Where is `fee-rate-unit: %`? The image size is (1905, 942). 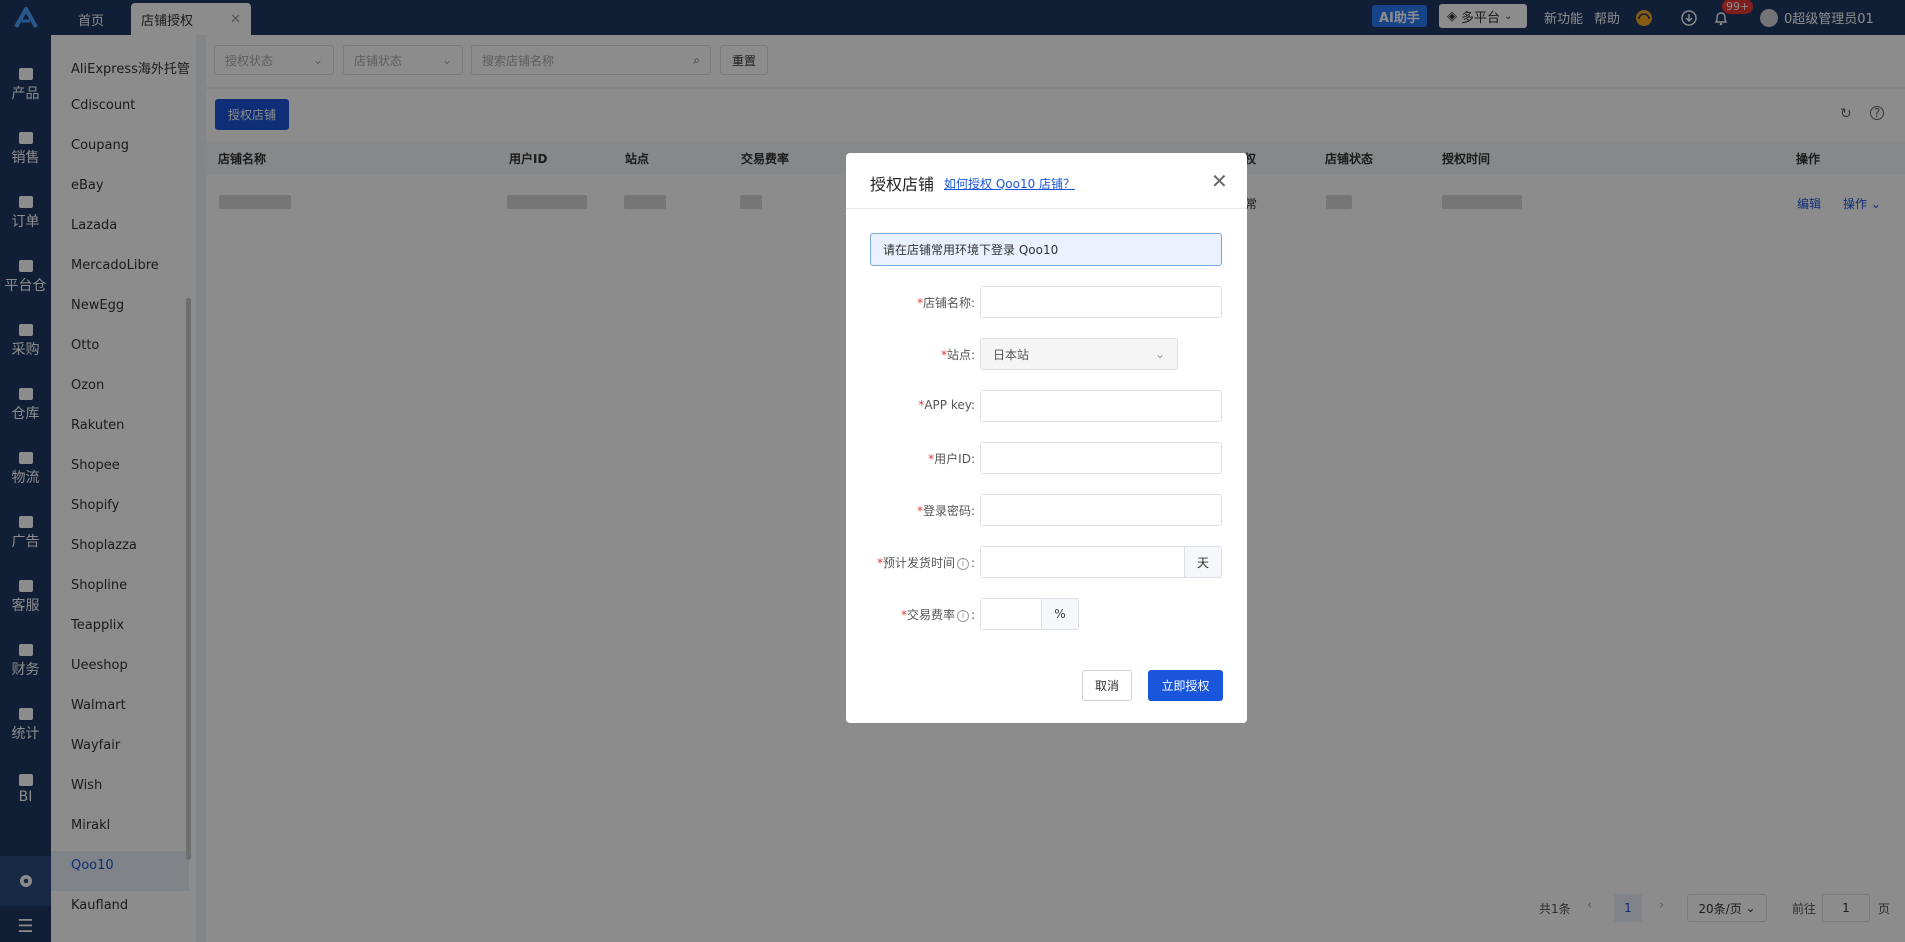
fee-rate-unit: % is located at coordinates (1060, 614).